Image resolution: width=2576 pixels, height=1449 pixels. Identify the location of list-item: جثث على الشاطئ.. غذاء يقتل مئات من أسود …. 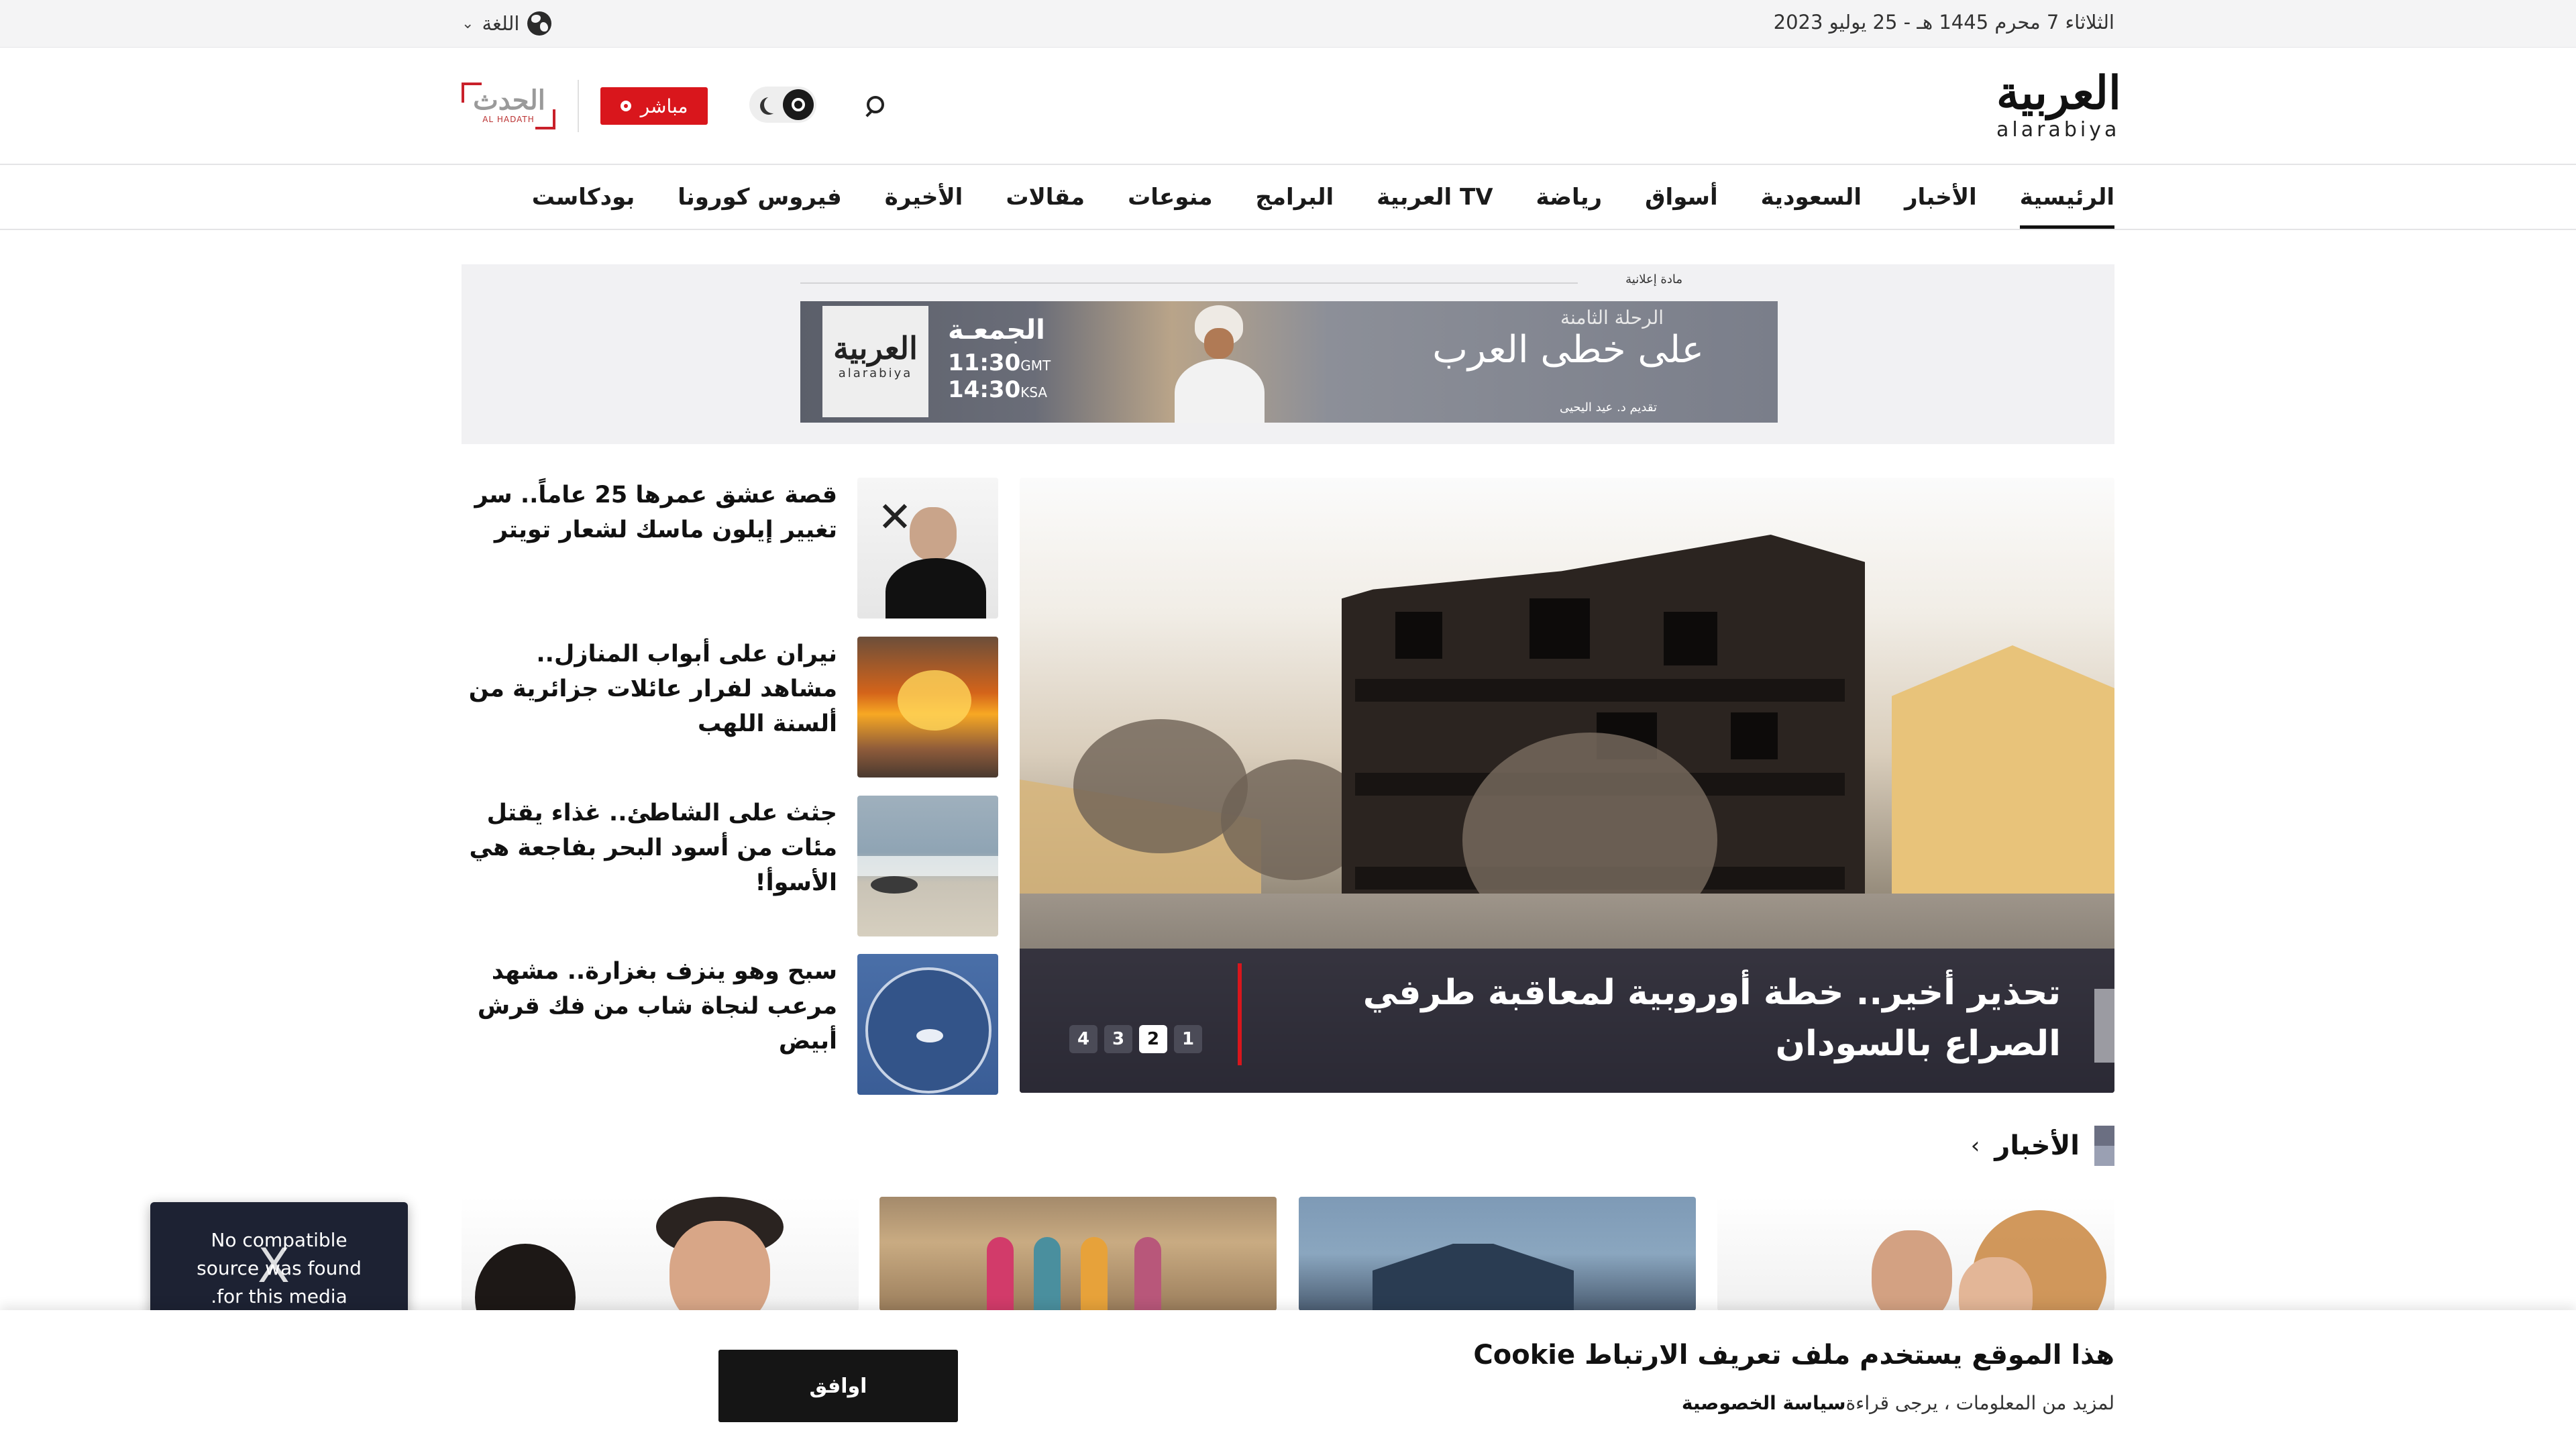
(730, 866).